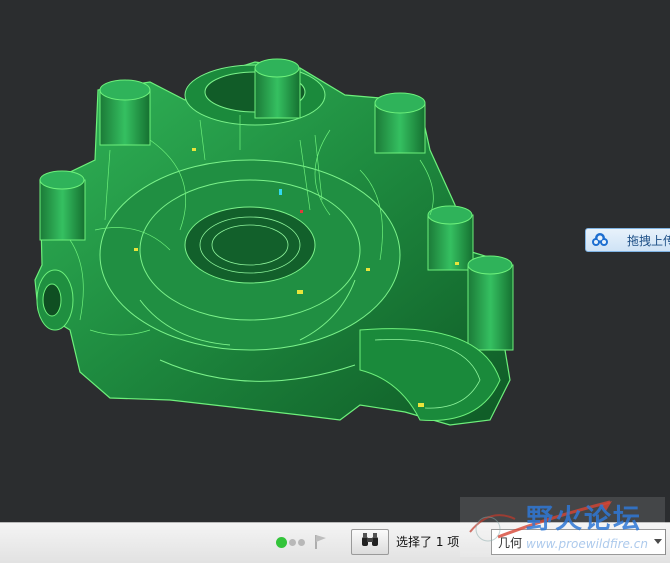 Image resolution: width=670 pixels, height=563 pixels. What do you see at coordinates (648, 240) in the screenshot?
I see `upload-label: 拖拽上传` at bounding box center [648, 240].